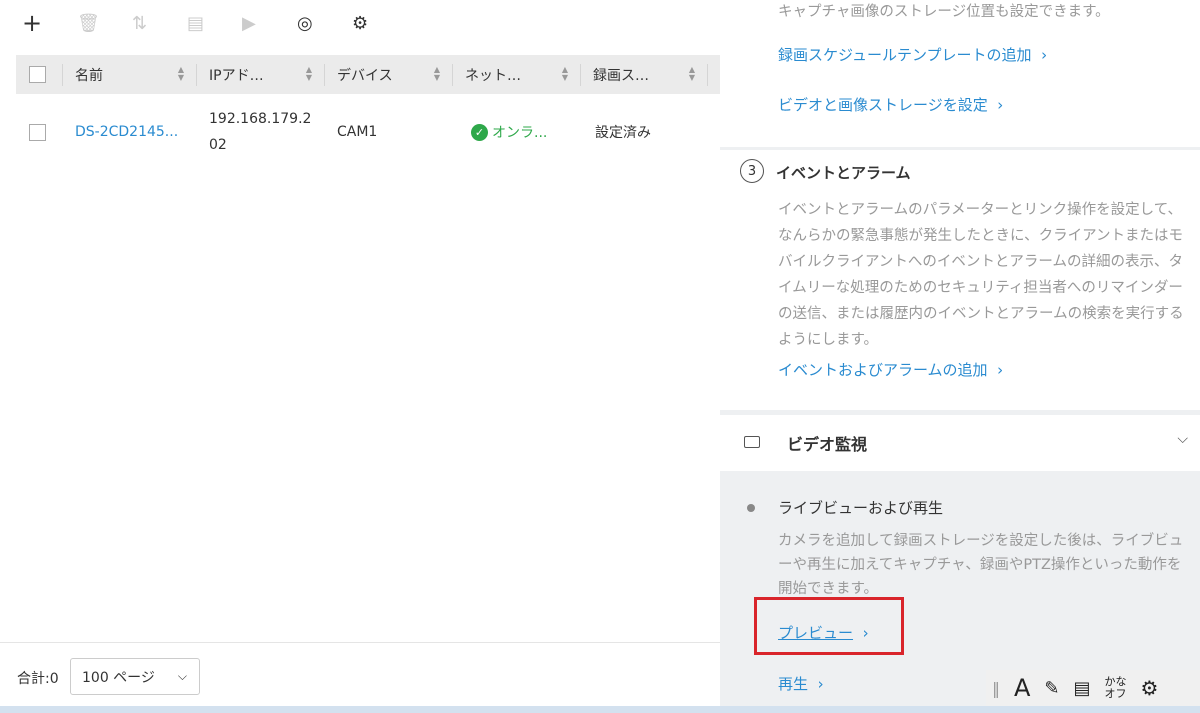 This screenshot has height=713, width=1200. Describe the element at coordinates (752, 171) in the screenshot. I see `step-number: 3` at that location.